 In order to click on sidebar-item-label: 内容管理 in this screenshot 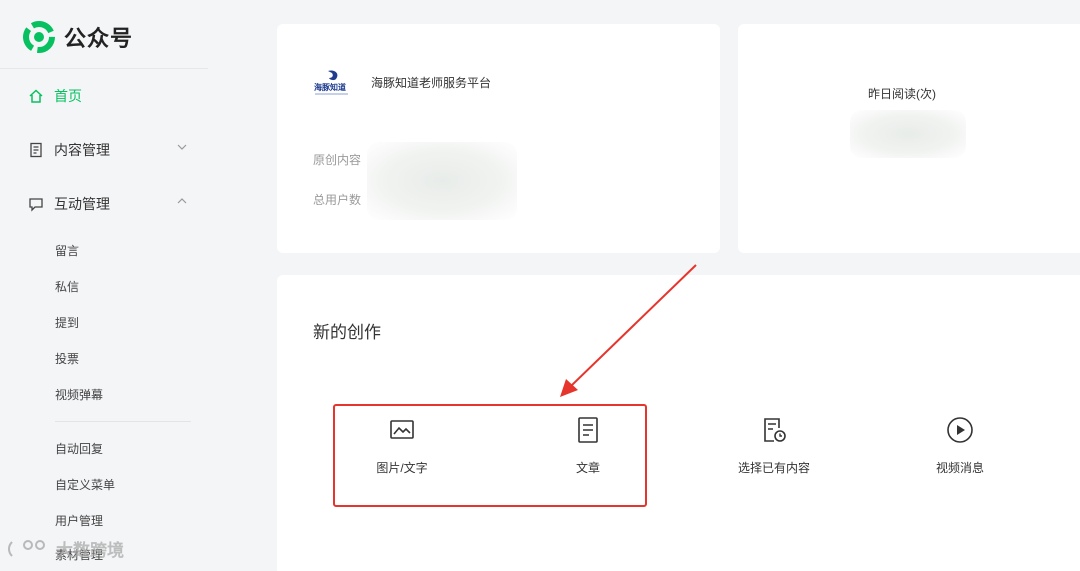, I will do `click(82, 150)`.